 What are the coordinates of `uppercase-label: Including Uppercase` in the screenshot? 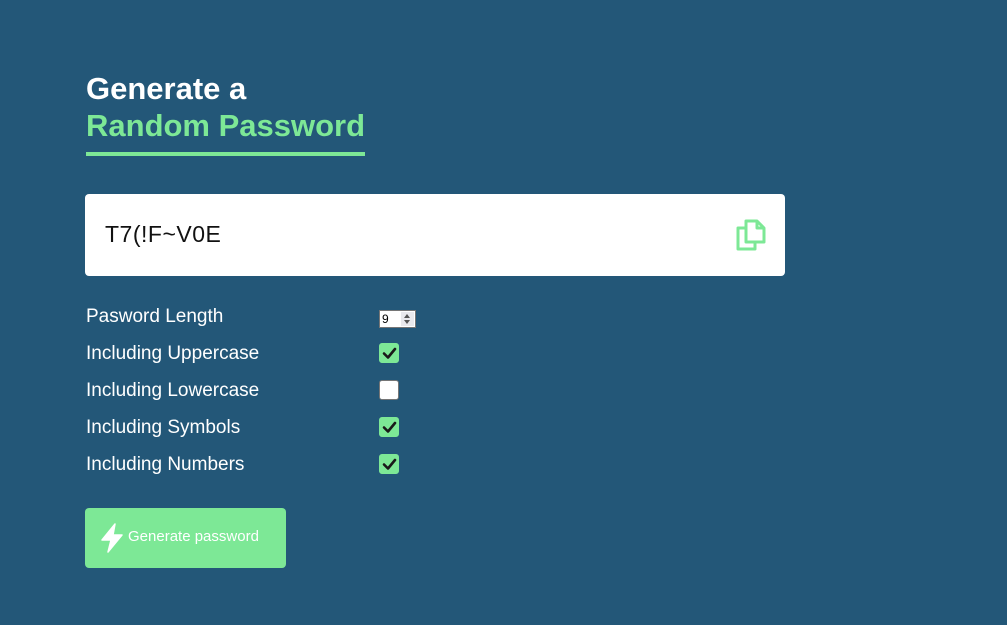 It's located at (173, 353).